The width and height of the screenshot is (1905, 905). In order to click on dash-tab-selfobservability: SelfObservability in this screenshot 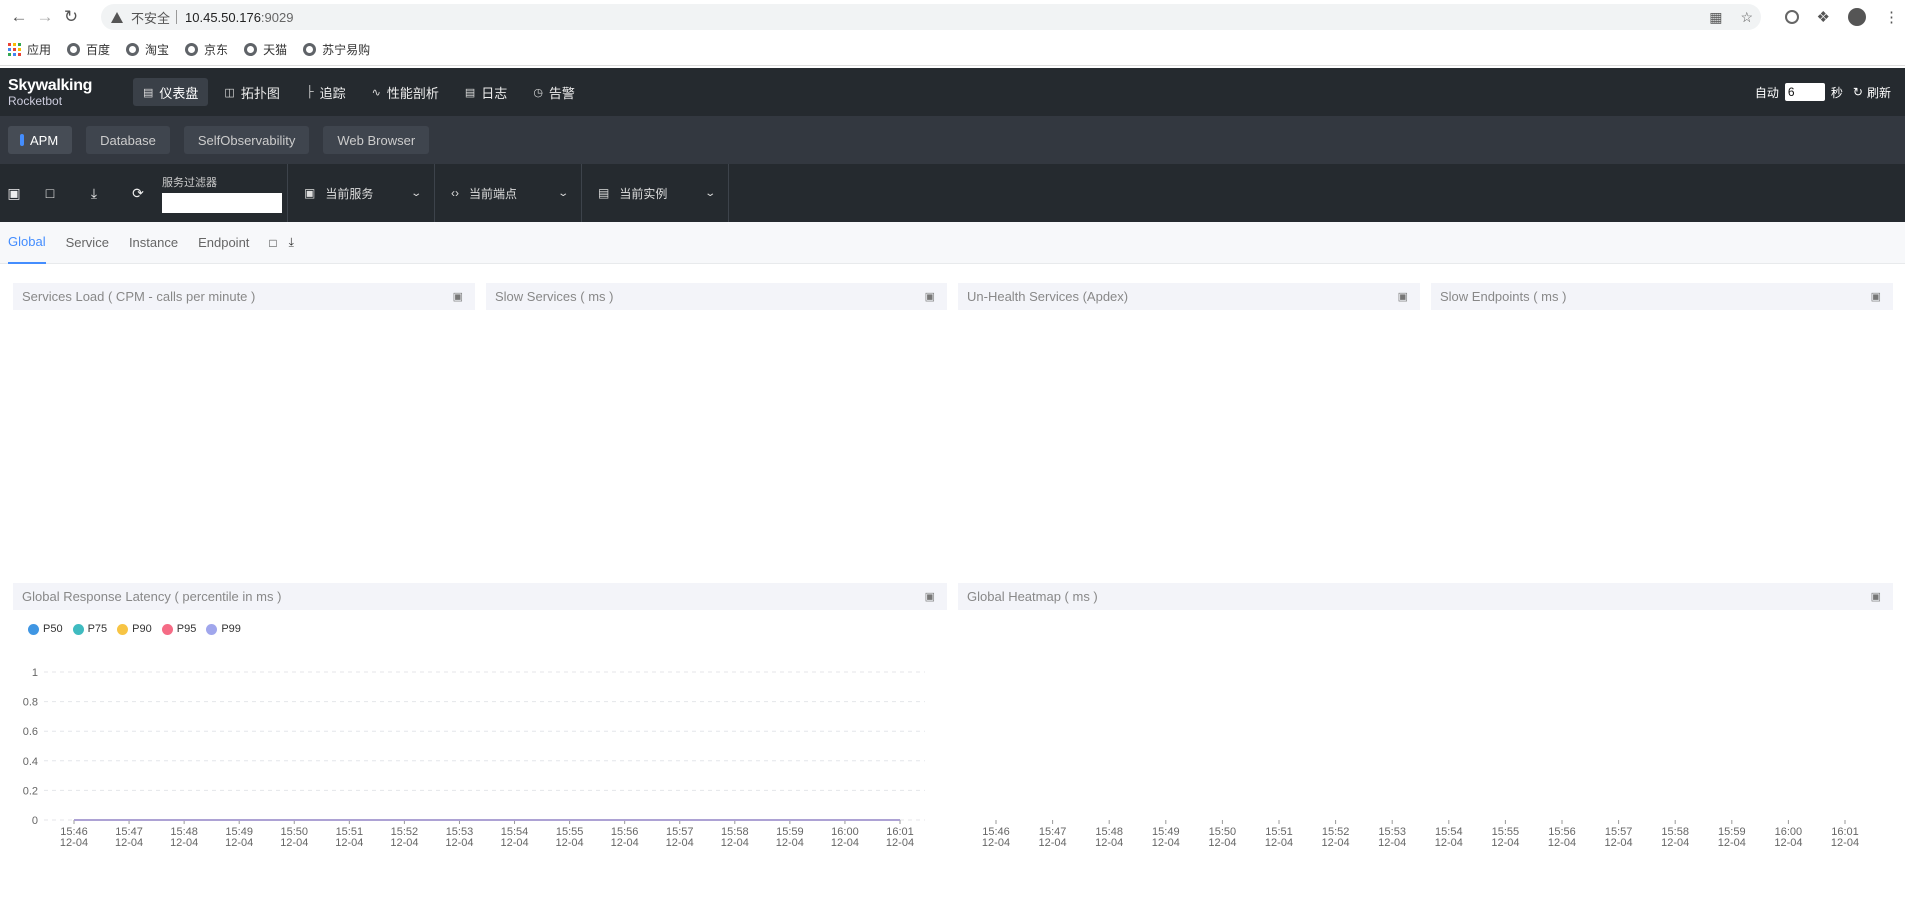, I will do `click(246, 140)`.